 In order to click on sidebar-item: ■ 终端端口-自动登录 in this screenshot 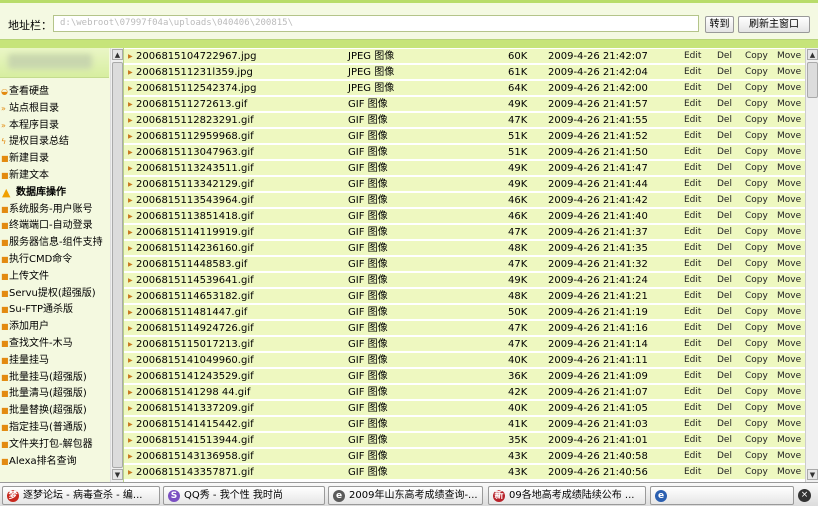, I will do `click(54, 226)`.